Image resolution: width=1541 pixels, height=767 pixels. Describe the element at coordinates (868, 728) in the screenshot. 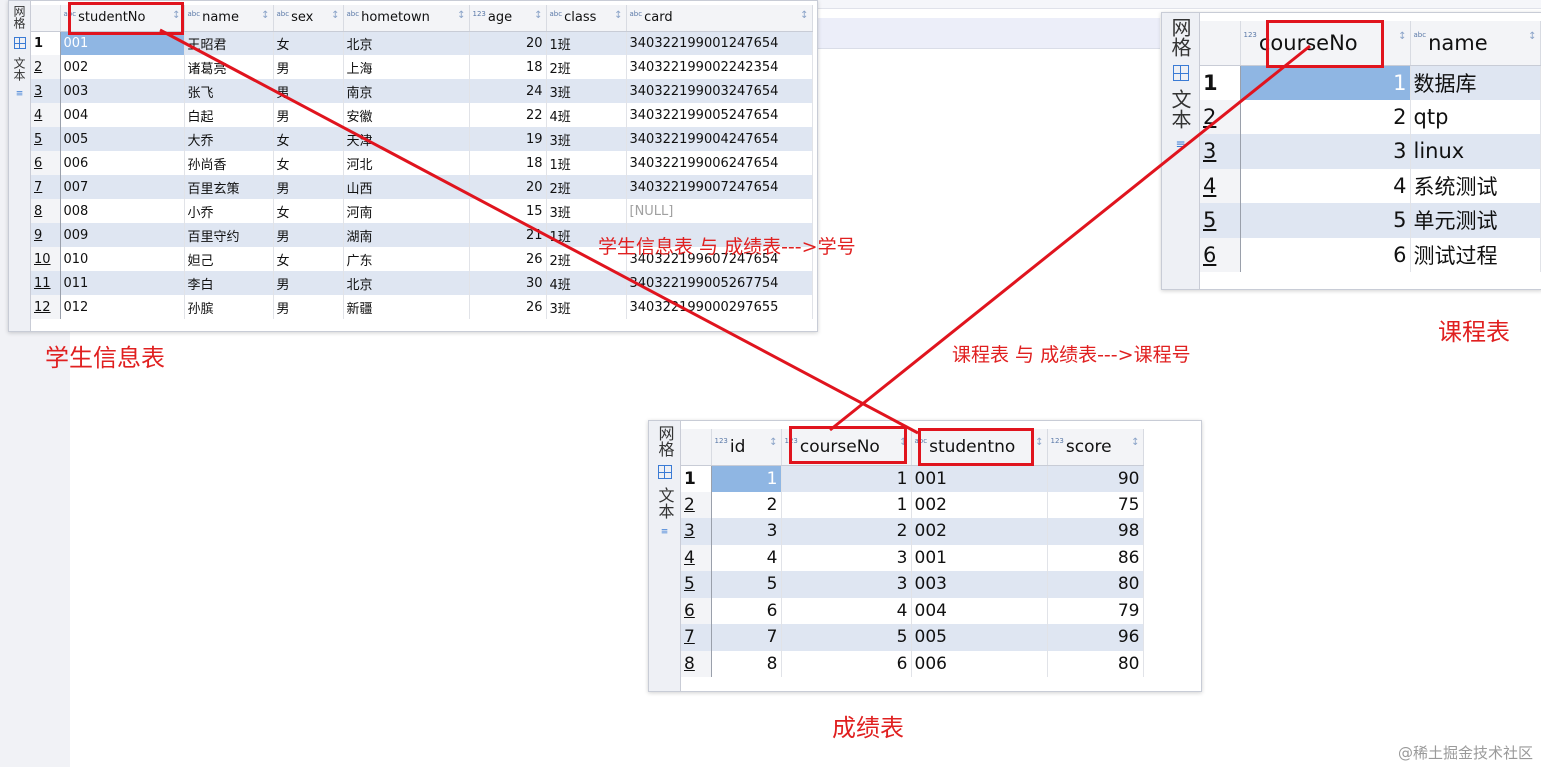

I see `score-table-caption: 成绩表` at that location.